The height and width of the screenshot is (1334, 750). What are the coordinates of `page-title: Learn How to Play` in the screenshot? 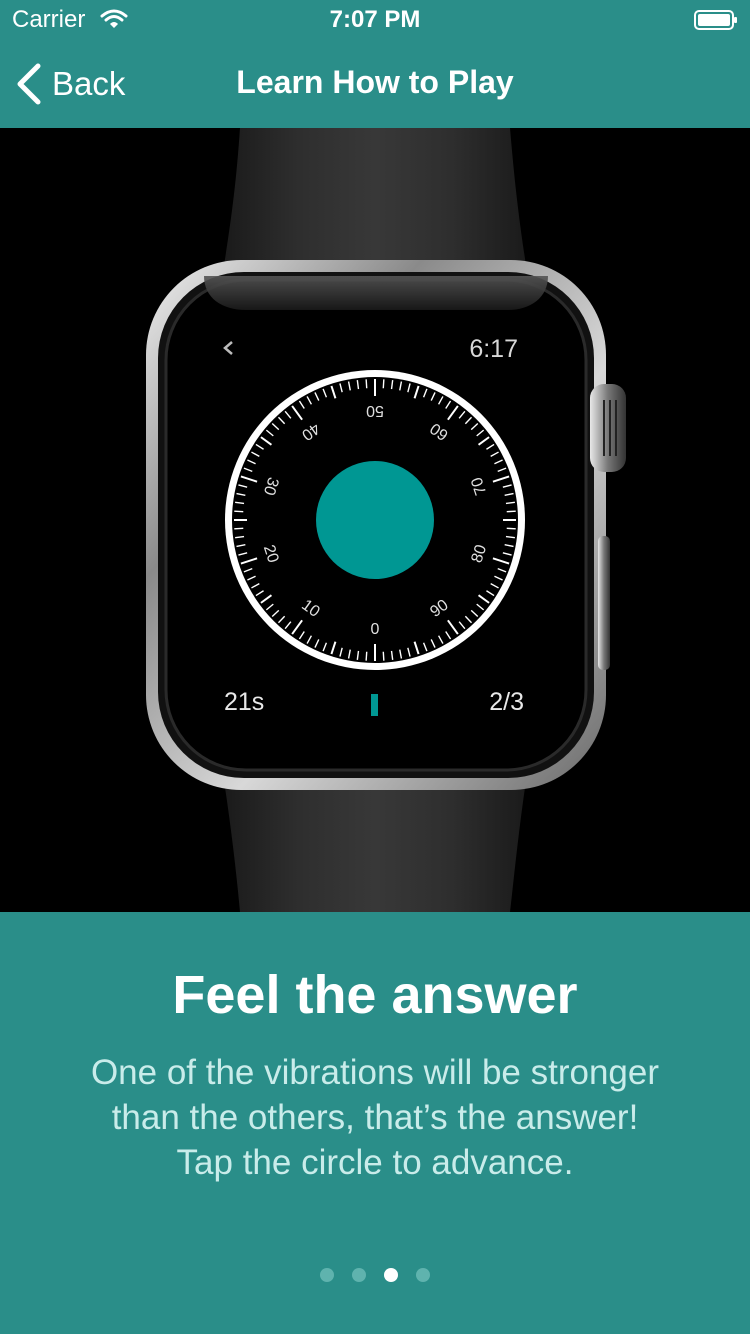 It's located at (375, 82).